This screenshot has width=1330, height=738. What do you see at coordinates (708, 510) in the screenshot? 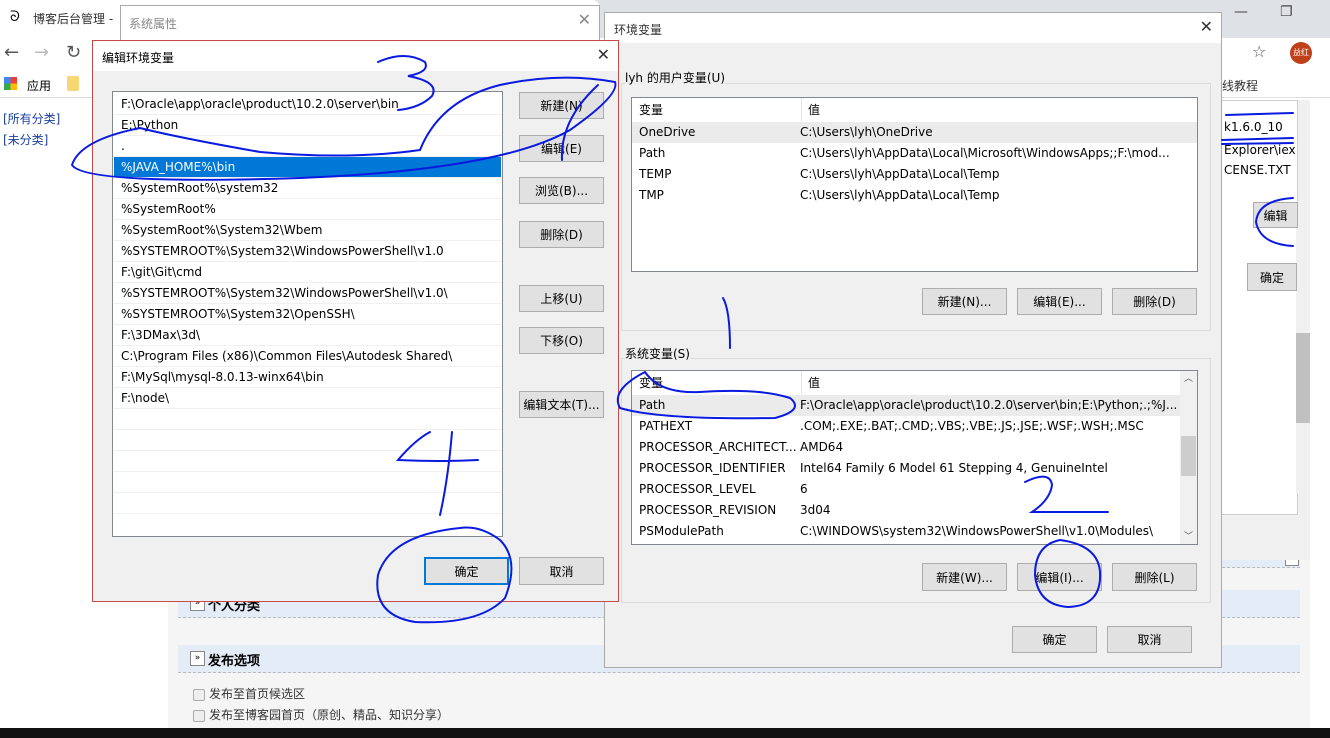
I see `var-name: PROCESSOR_REVISION` at bounding box center [708, 510].